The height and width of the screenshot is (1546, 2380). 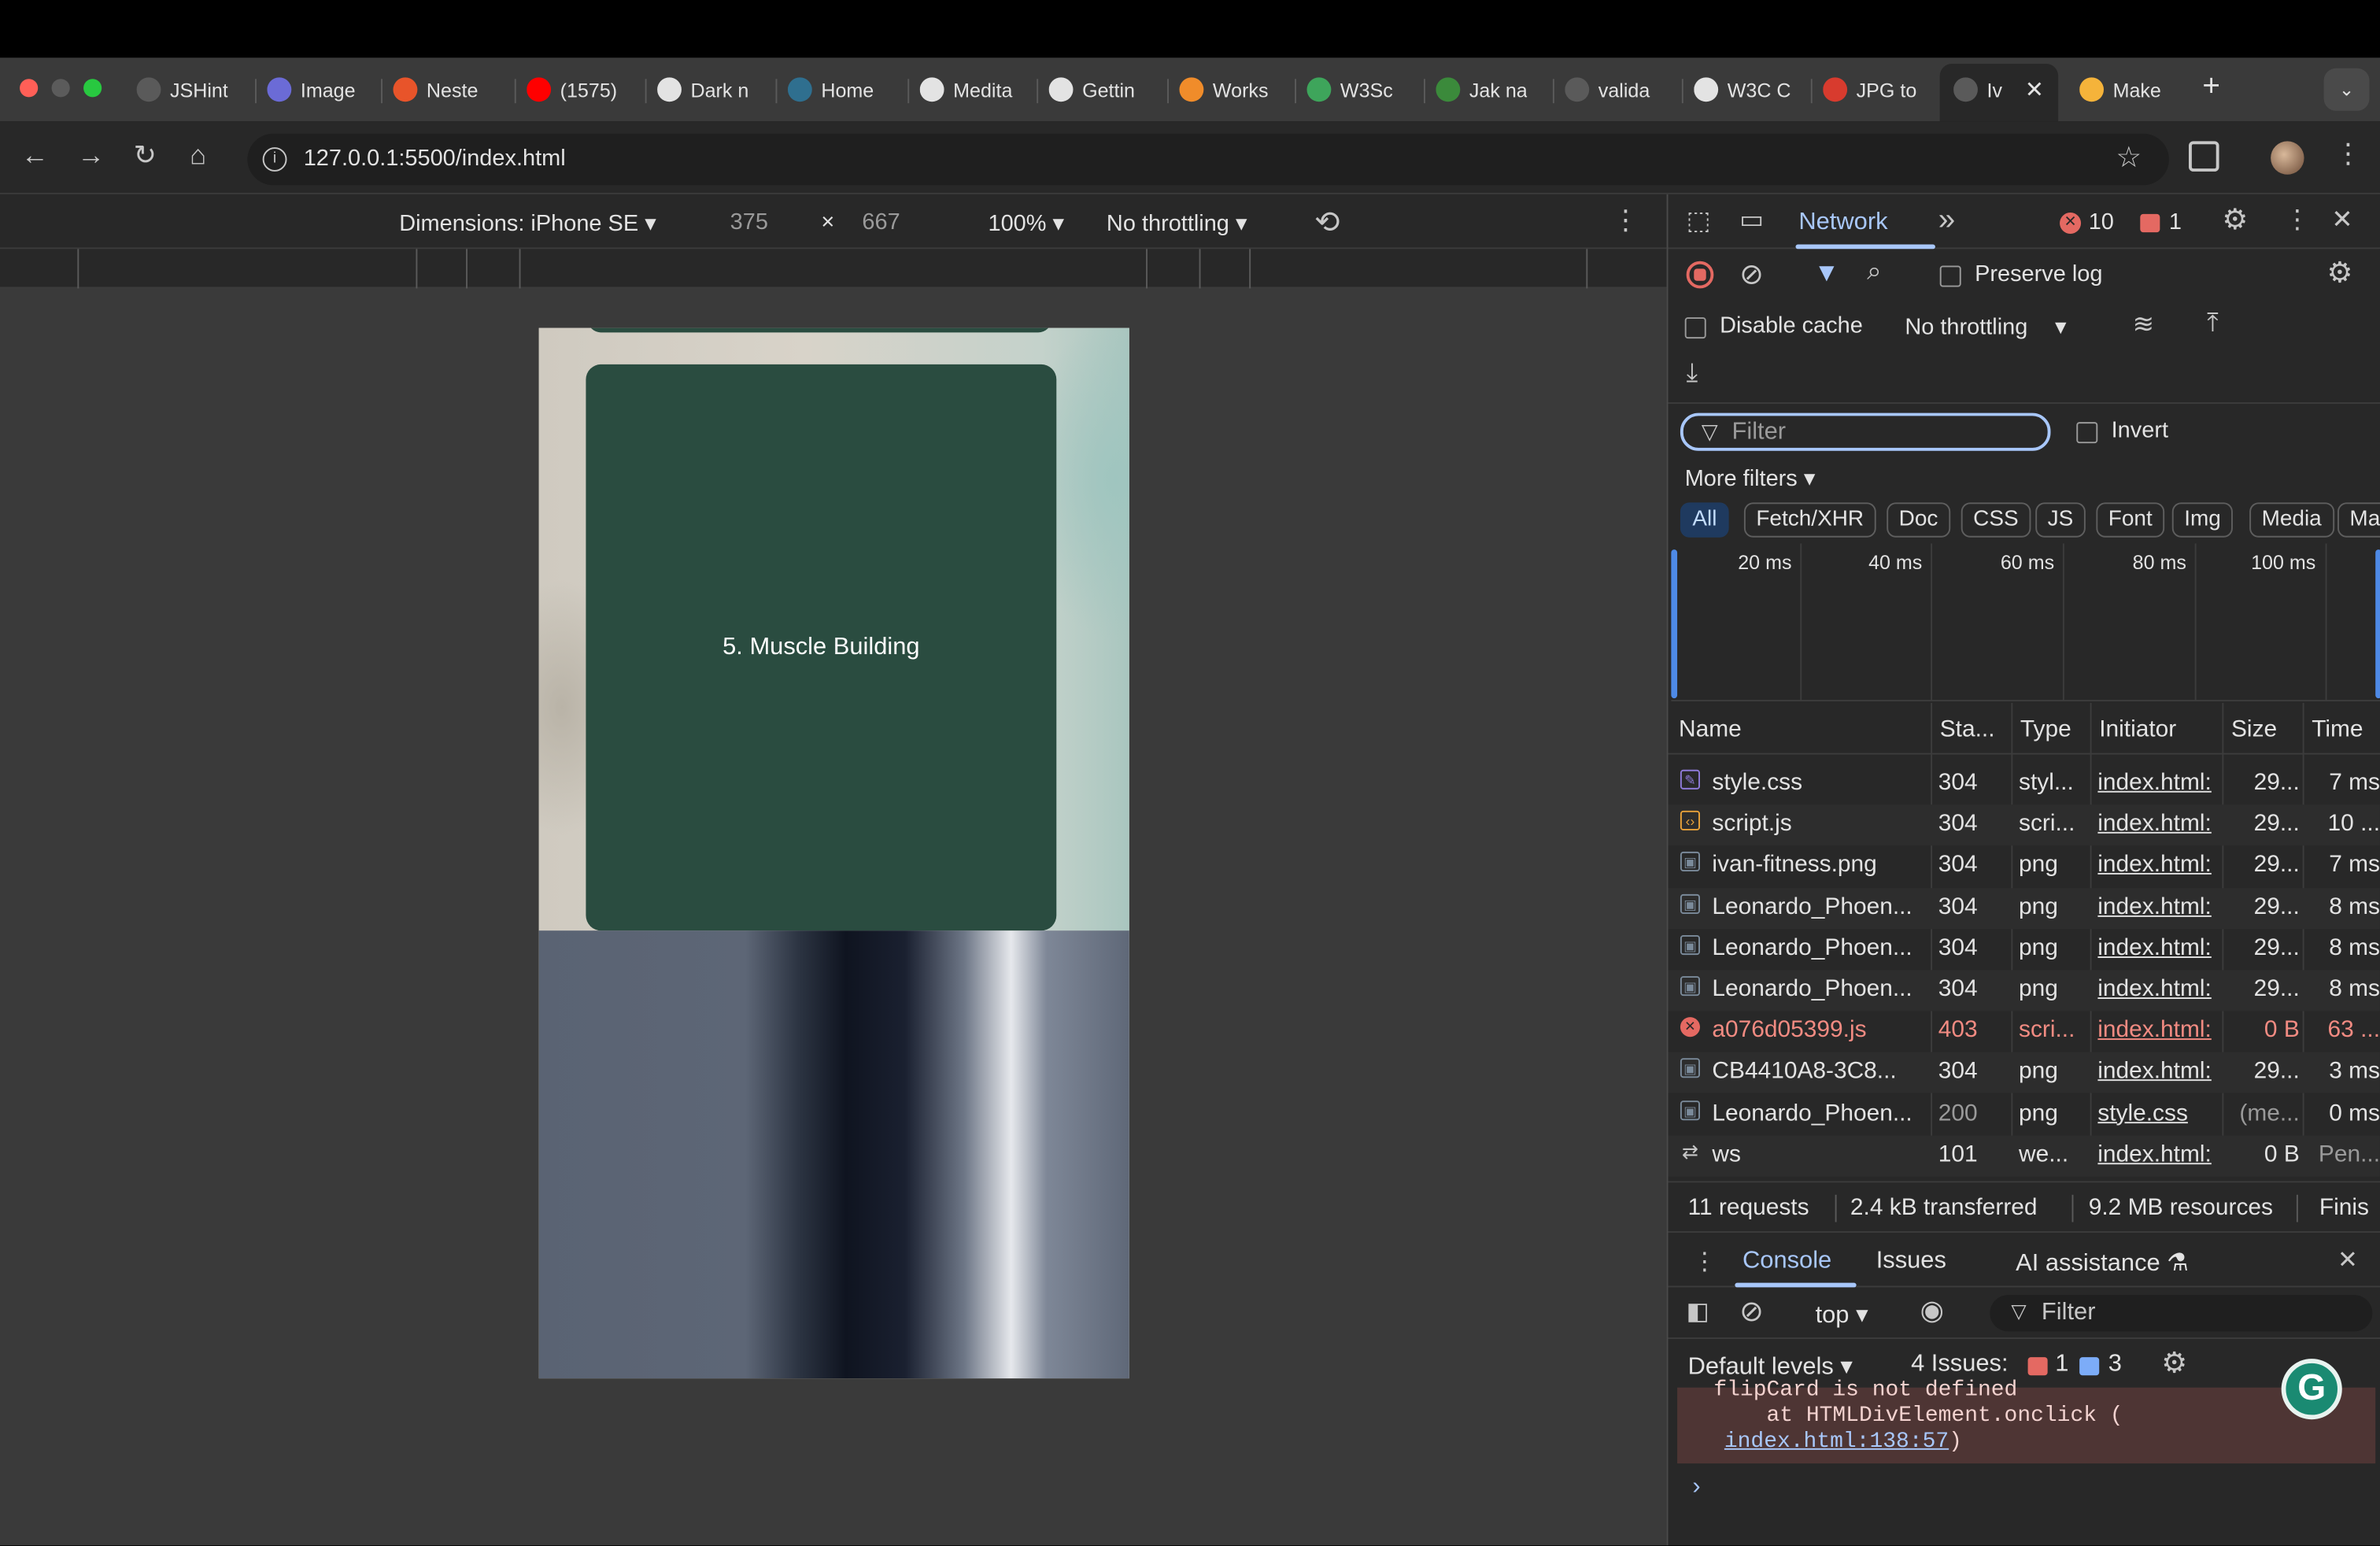 I want to click on tab-console: Console, so click(x=1787, y=1261).